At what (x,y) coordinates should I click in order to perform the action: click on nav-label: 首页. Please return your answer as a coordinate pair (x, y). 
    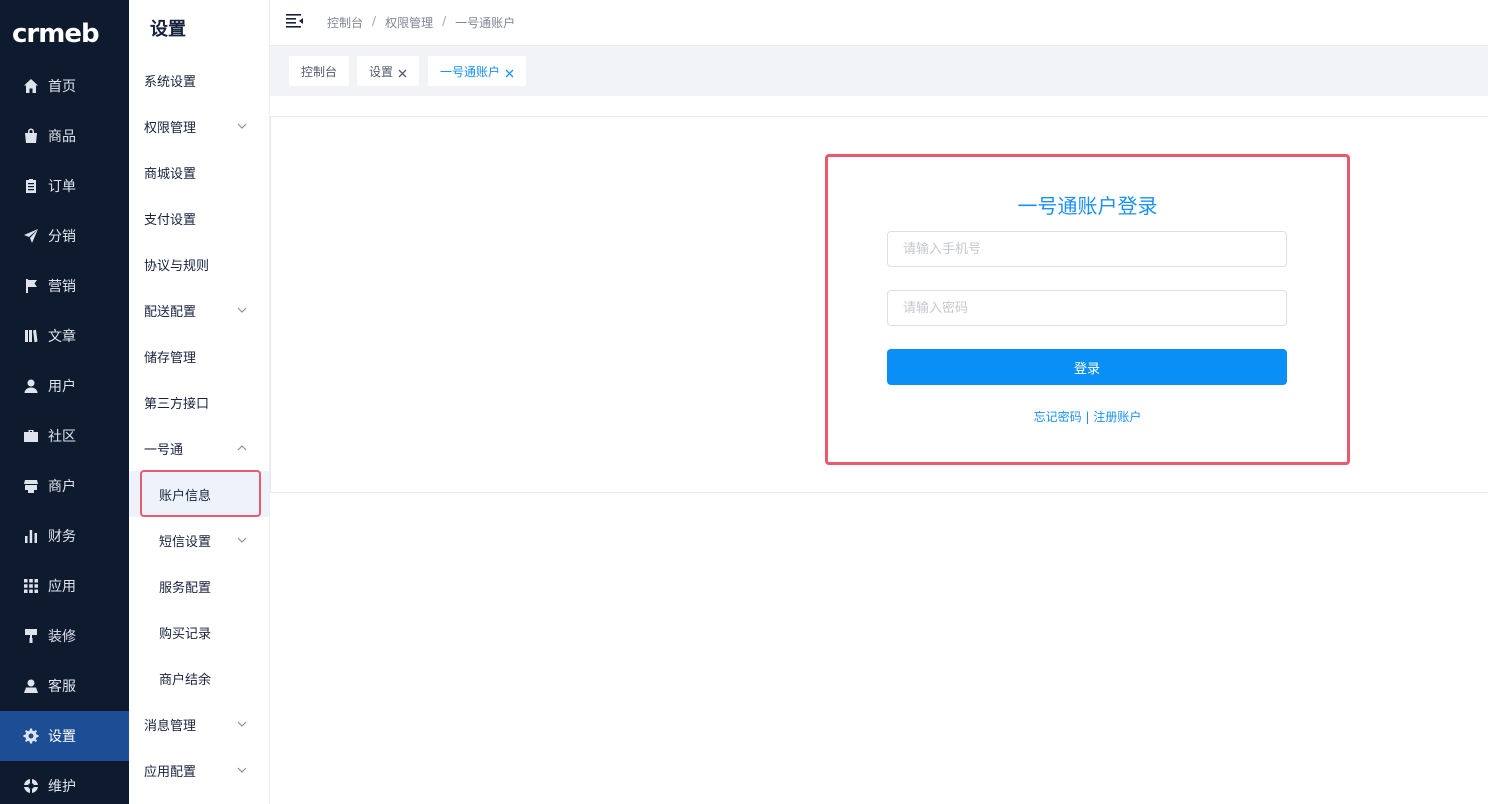
    Looking at the image, I should click on (62, 87).